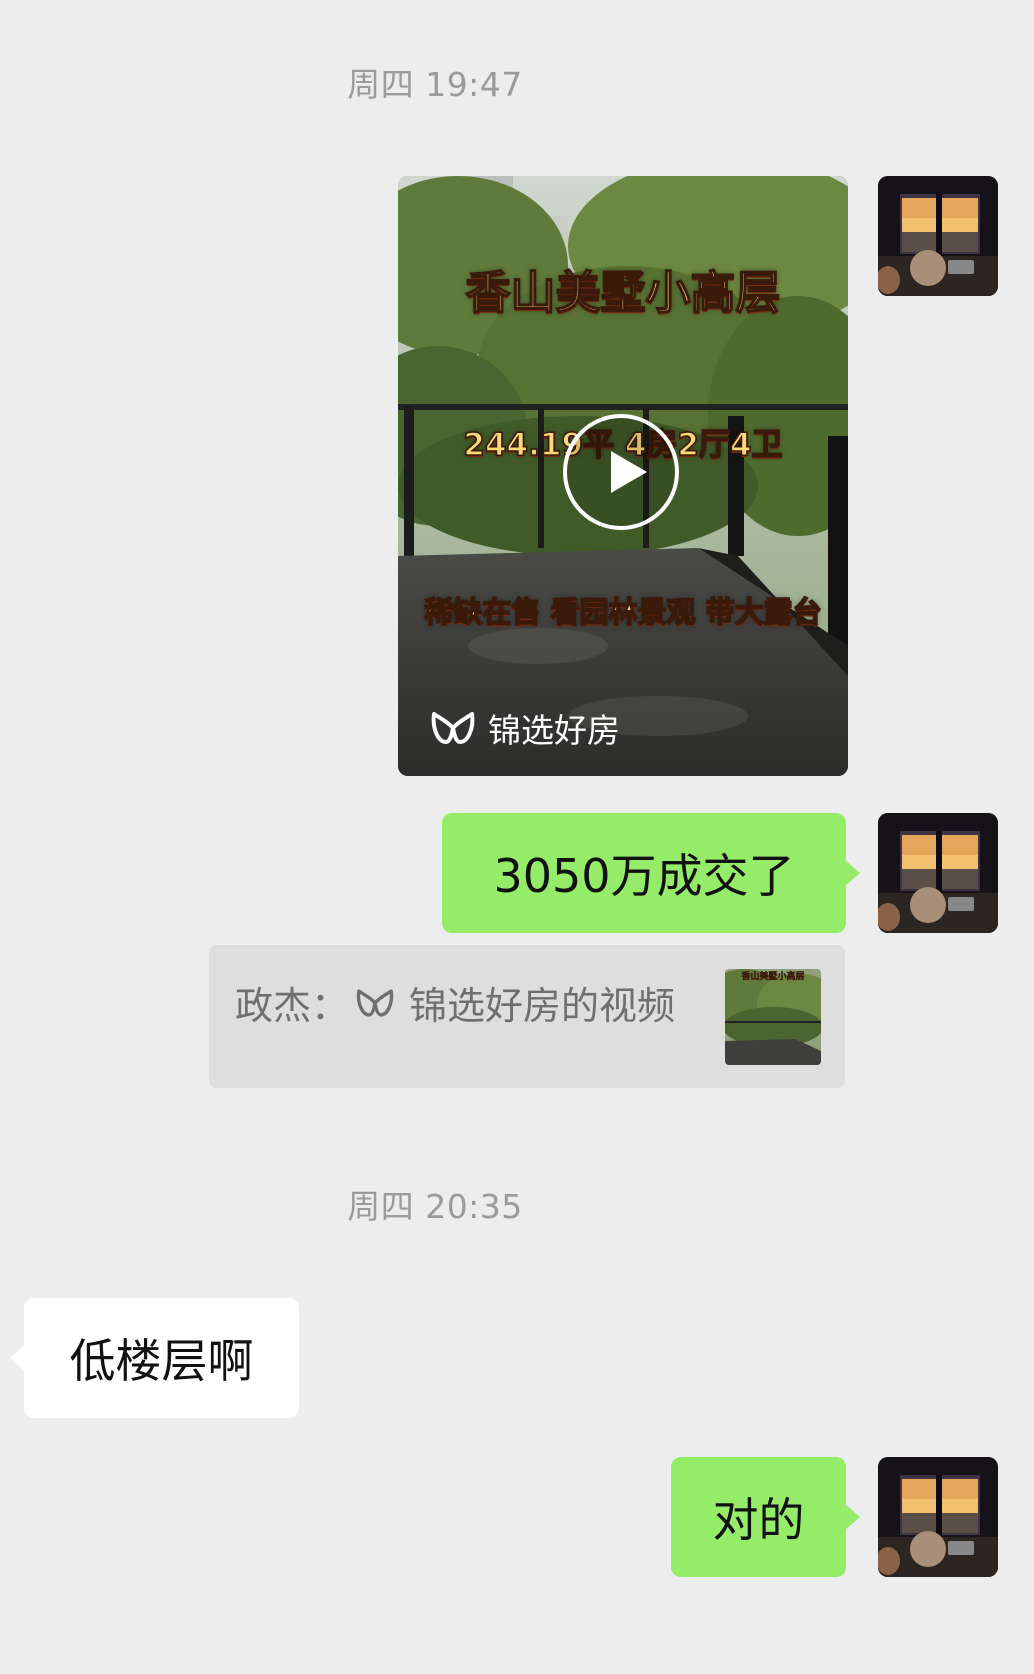 Image resolution: width=1034 pixels, height=1674 pixels. Describe the element at coordinates (292, 1006) in the screenshot. I see `quote-sender: 政杰：` at that location.